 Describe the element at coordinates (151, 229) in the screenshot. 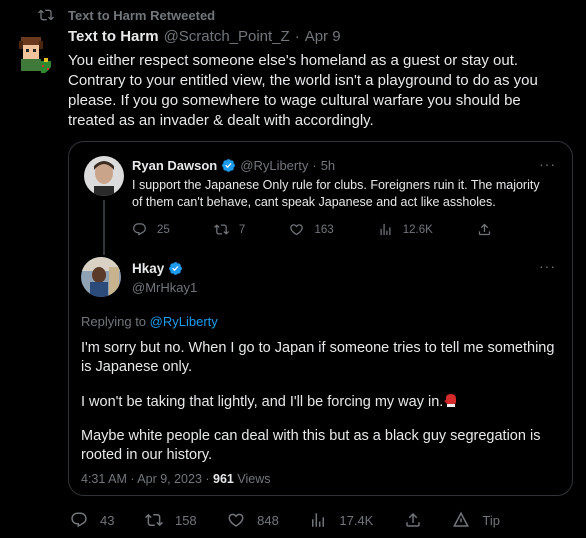

I see `reply-button: 25` at that location.